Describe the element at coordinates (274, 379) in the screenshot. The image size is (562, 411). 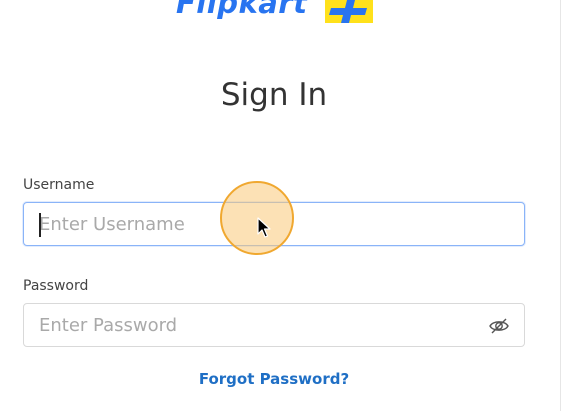
I see `forgot-password-link: Forgot Password?` at that location.